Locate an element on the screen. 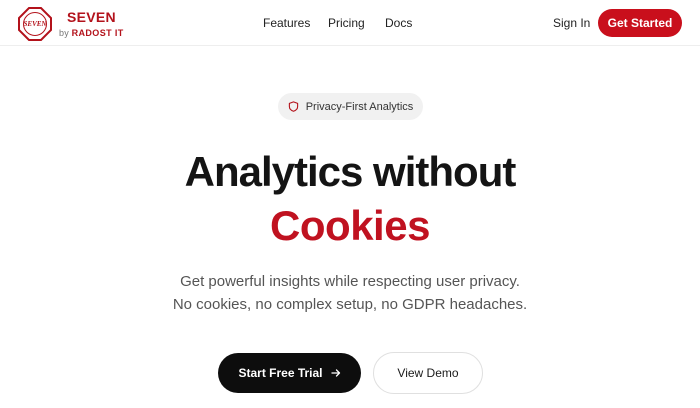 The height and width of the screenshot is (408, 700). shield-icon is located at coordinates (293, 106).